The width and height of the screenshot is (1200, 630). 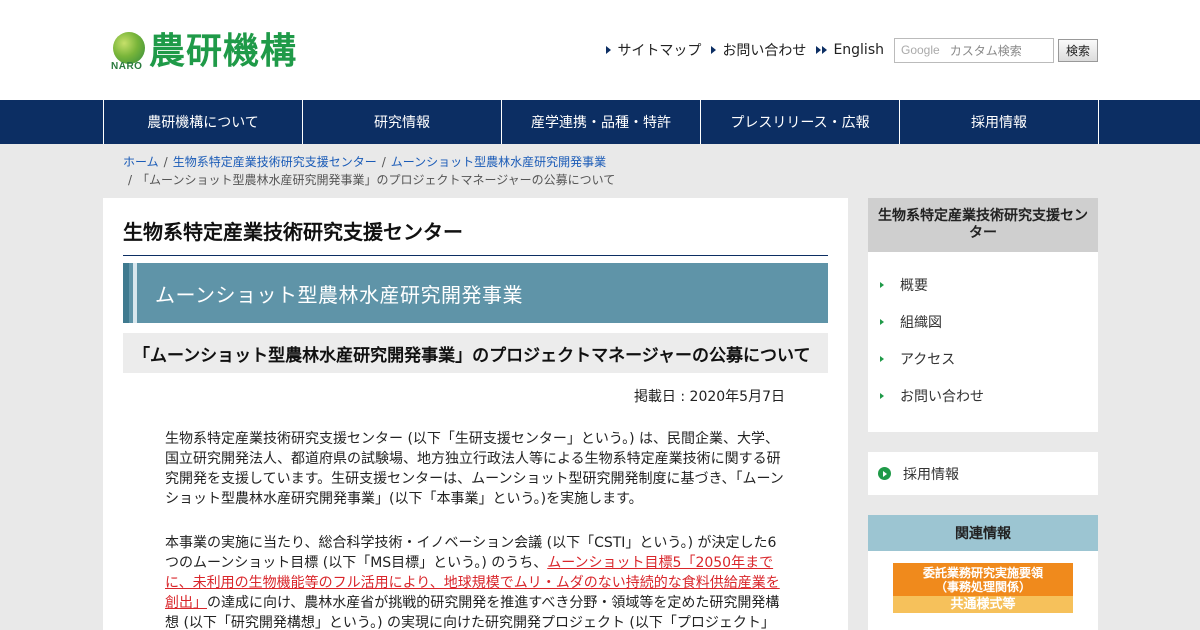 I want to click on search-brand-placeholder: Google, so click(x=920, y=50).